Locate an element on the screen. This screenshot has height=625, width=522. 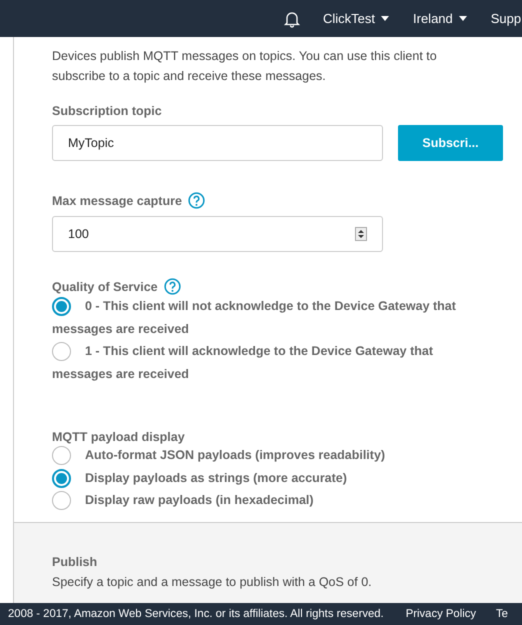
privacy-link: Privacy Policy is located at coordinates (441, 614).